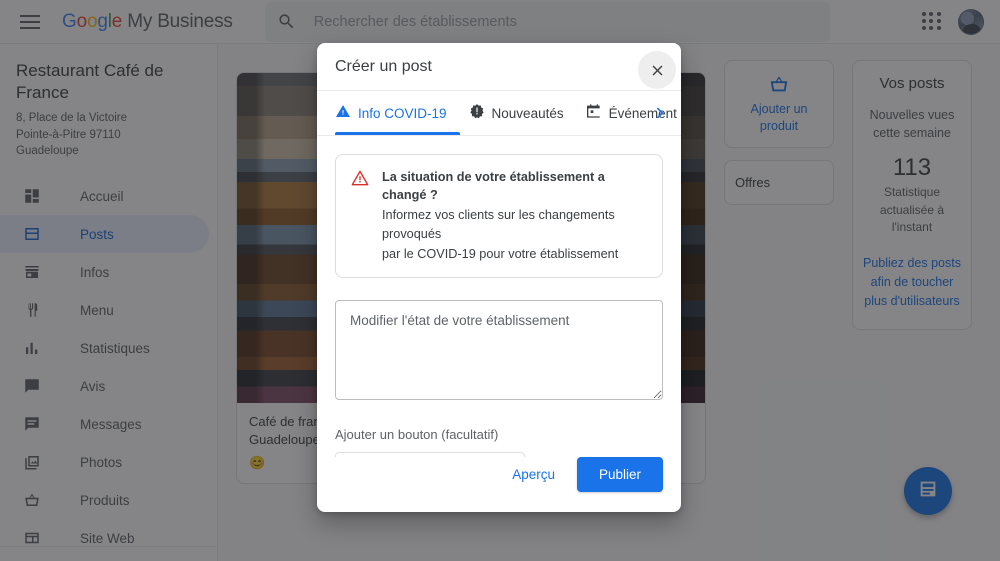  Describe the element at coordinates (417, 434) in the screenshot. I see `add-button-field-label: Ajouter un bouton (facultatif)` at that location.